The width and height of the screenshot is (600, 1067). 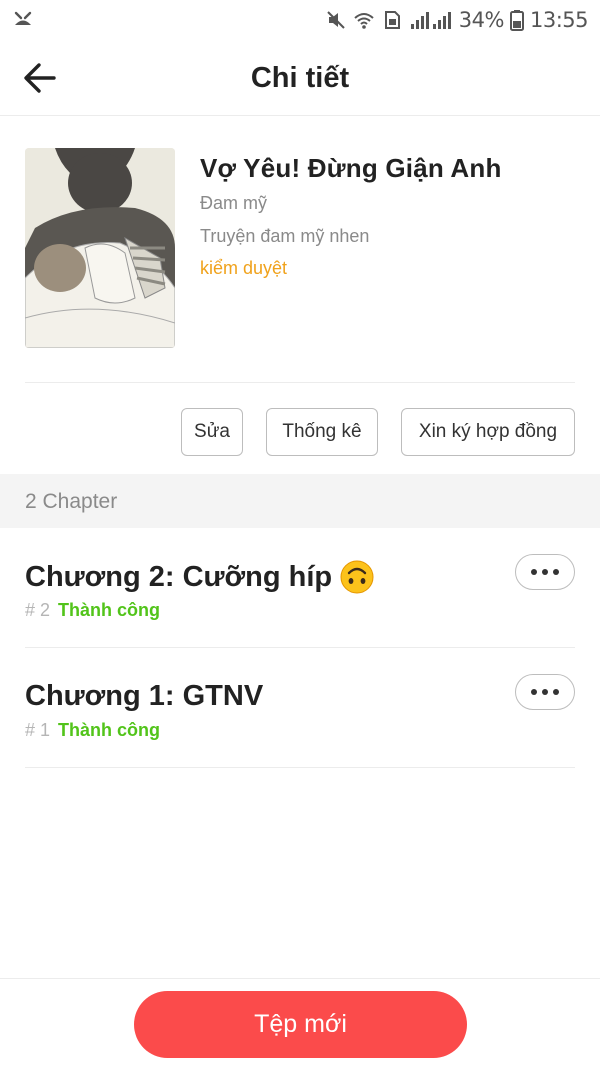 I want to click on chapter-row: Chương 2: Cưỡng híp # 2 Thành công, so click(x=300, y=588).